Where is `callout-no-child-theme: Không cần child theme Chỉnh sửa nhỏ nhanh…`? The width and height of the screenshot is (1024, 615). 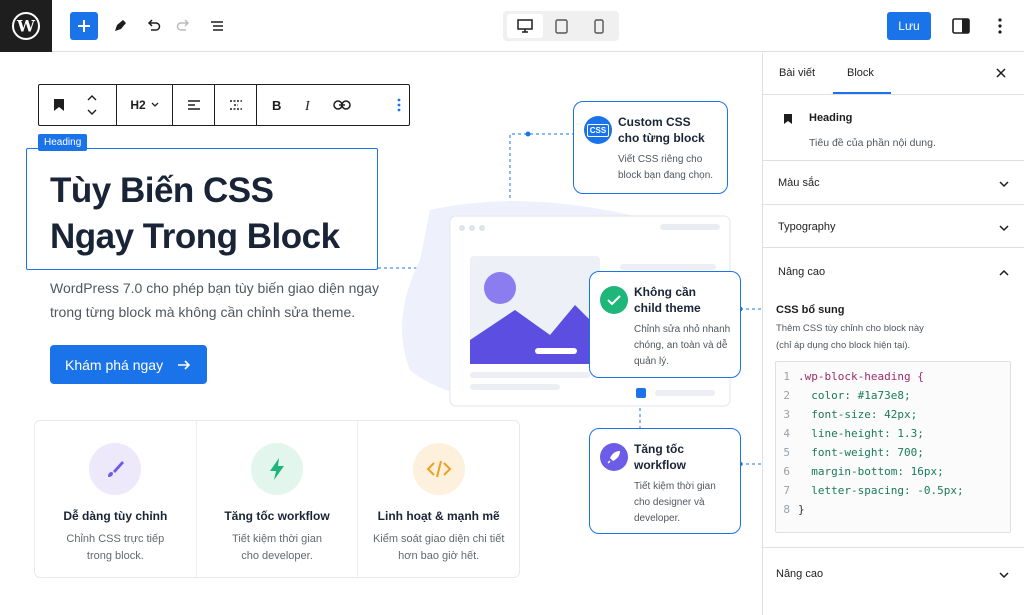 callout-no-child-theme: Không cần child theme Chỉnh sửa nhỏ nhanh… is located at coordinates (665, 324).